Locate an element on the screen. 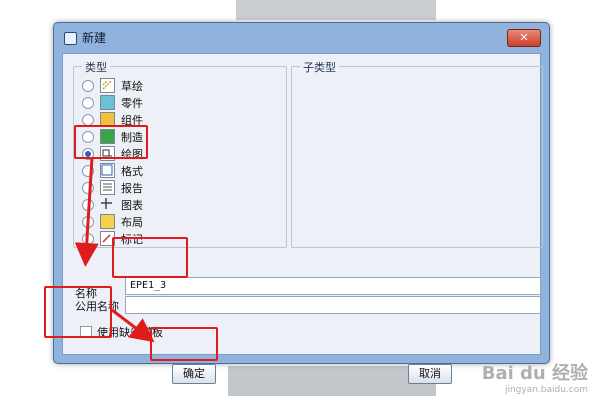 This screenshot has height=401, width=600. type-option-sketch: 草绘 is located at coordinates (172, 85).